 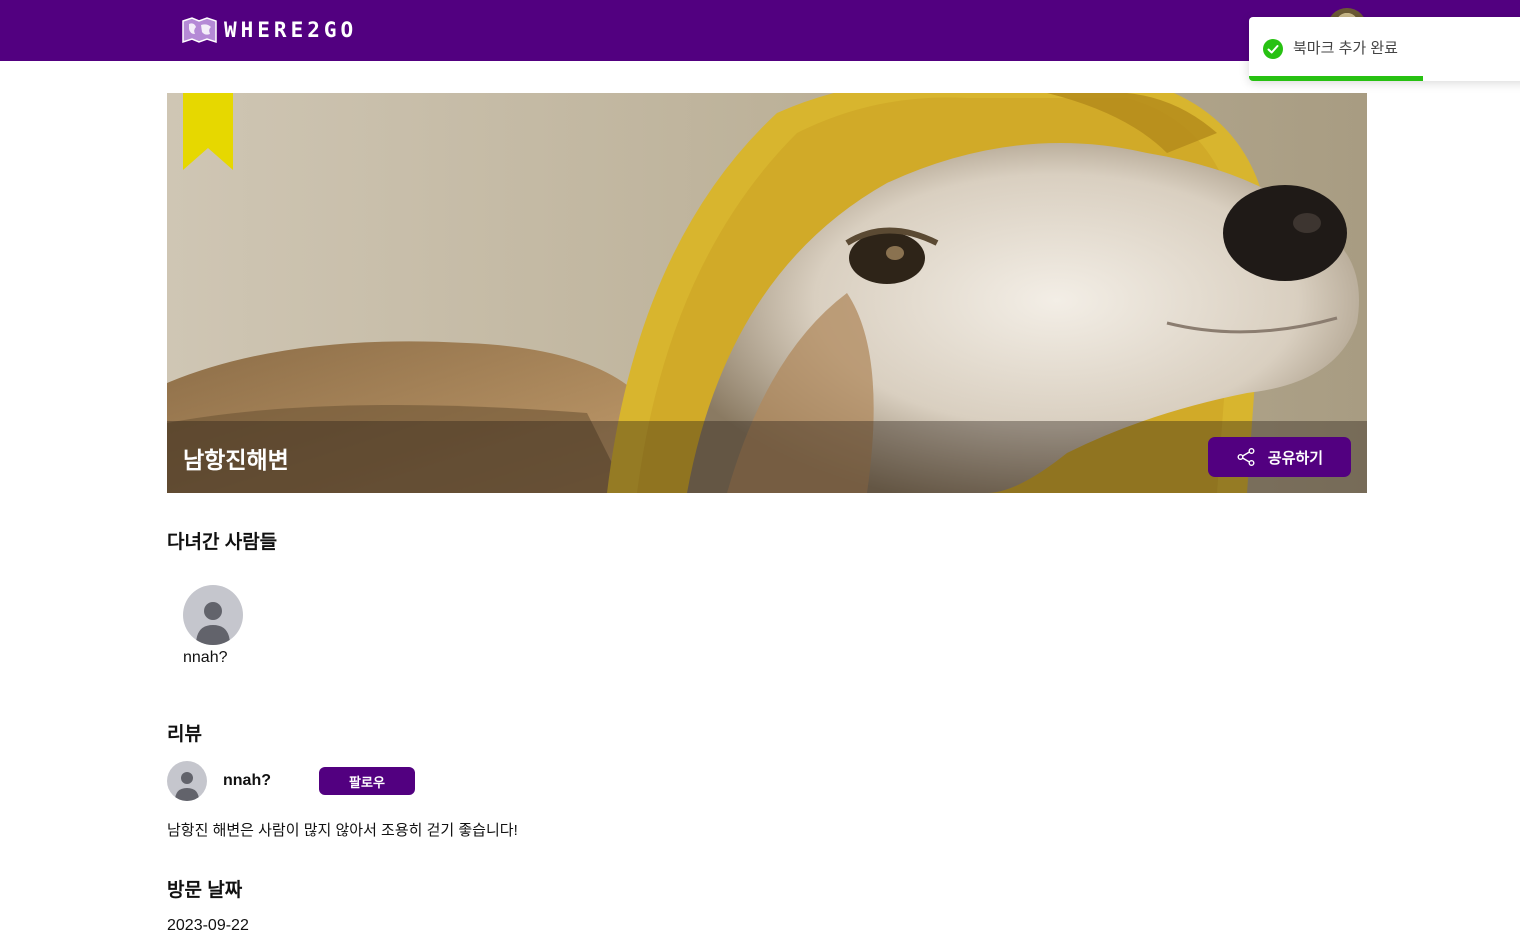 What do you see at coordinates (1295, 458) in the screenshot?
I see `share-button-label: 공유하기` at bounding box center [1295, 458].